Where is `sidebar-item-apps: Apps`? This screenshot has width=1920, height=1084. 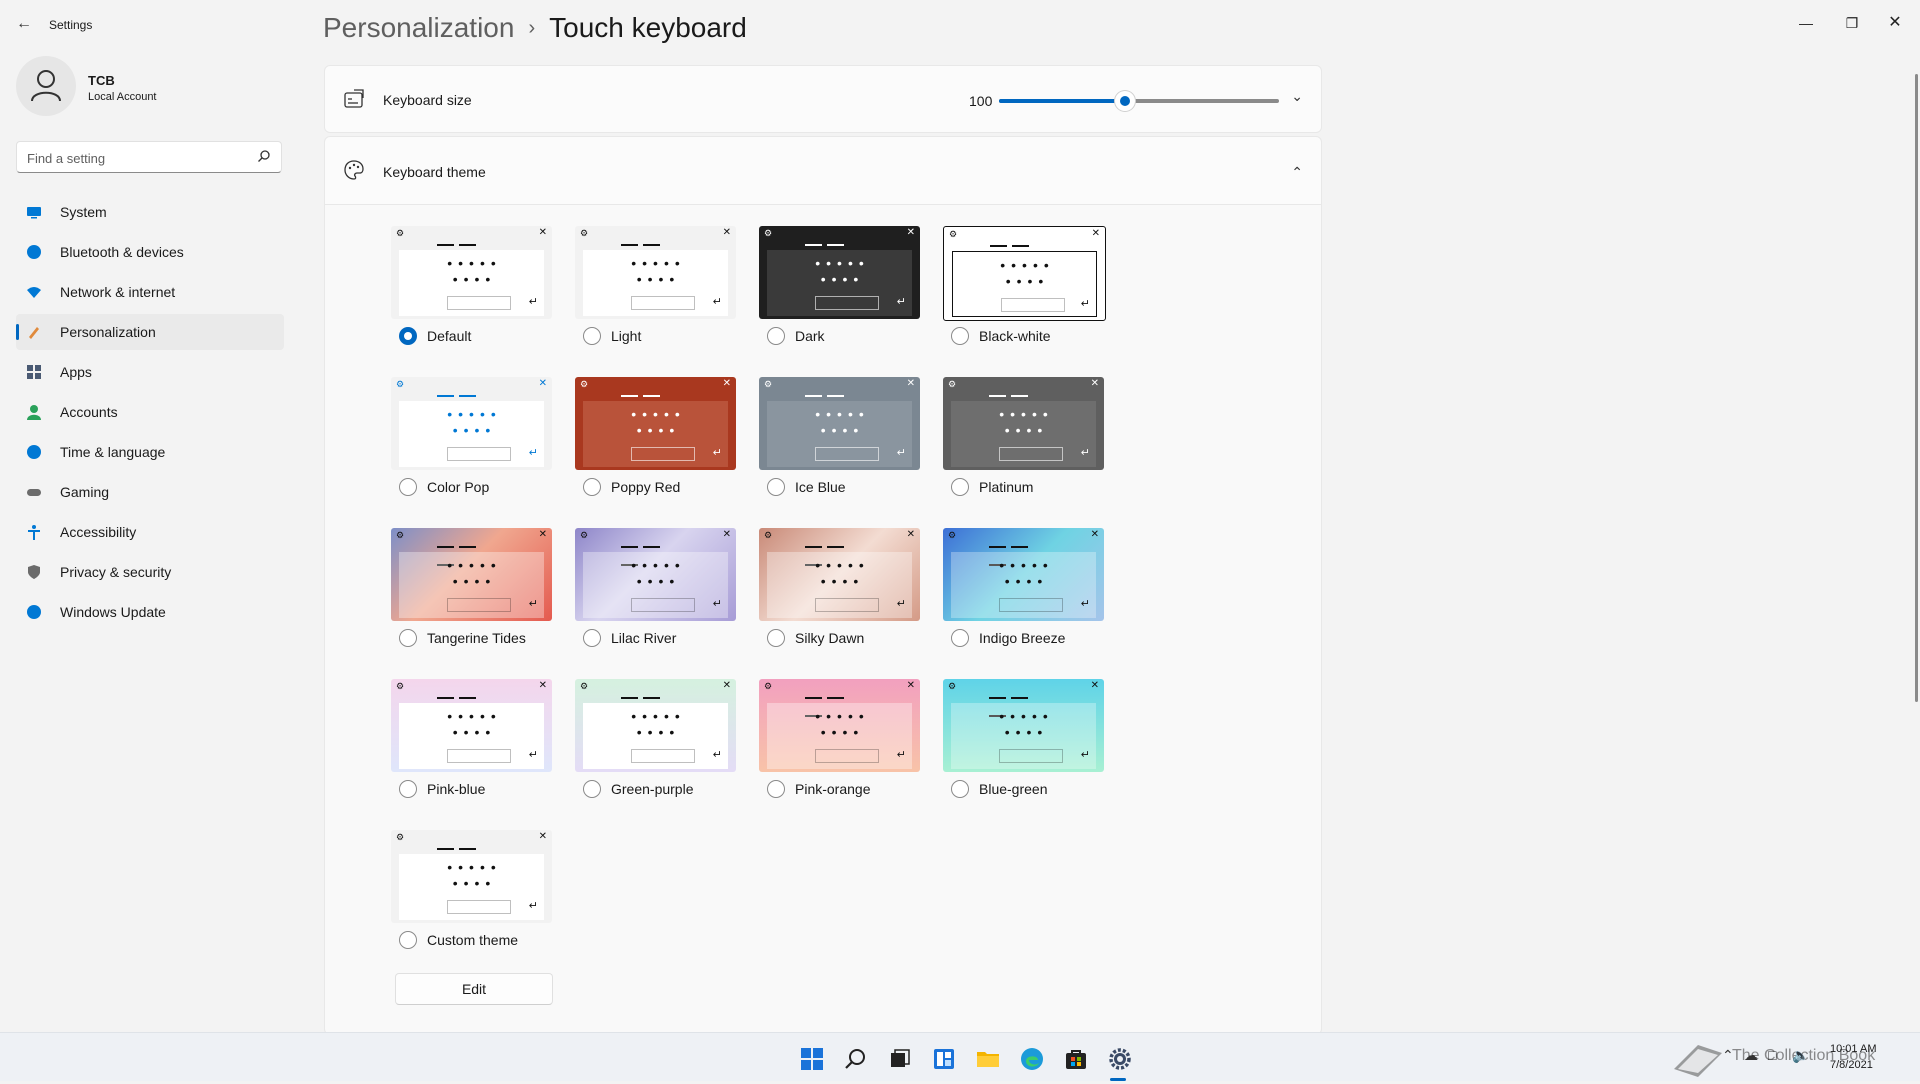
sidebar-item-apps: Apps is located at coordinates (150, 372).